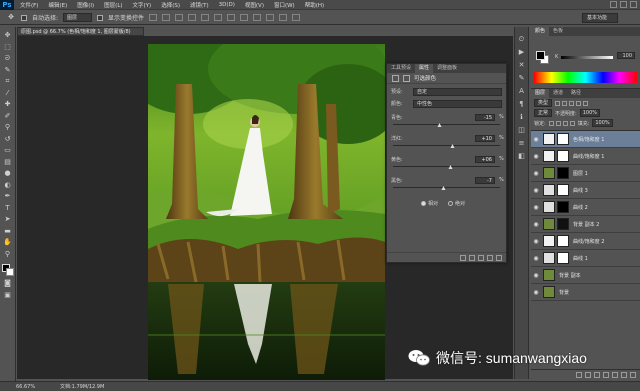 Image resolution: width=640 pixels, height=391 pixels. I want to click on lock-transparency-icon, so click(551, 123).